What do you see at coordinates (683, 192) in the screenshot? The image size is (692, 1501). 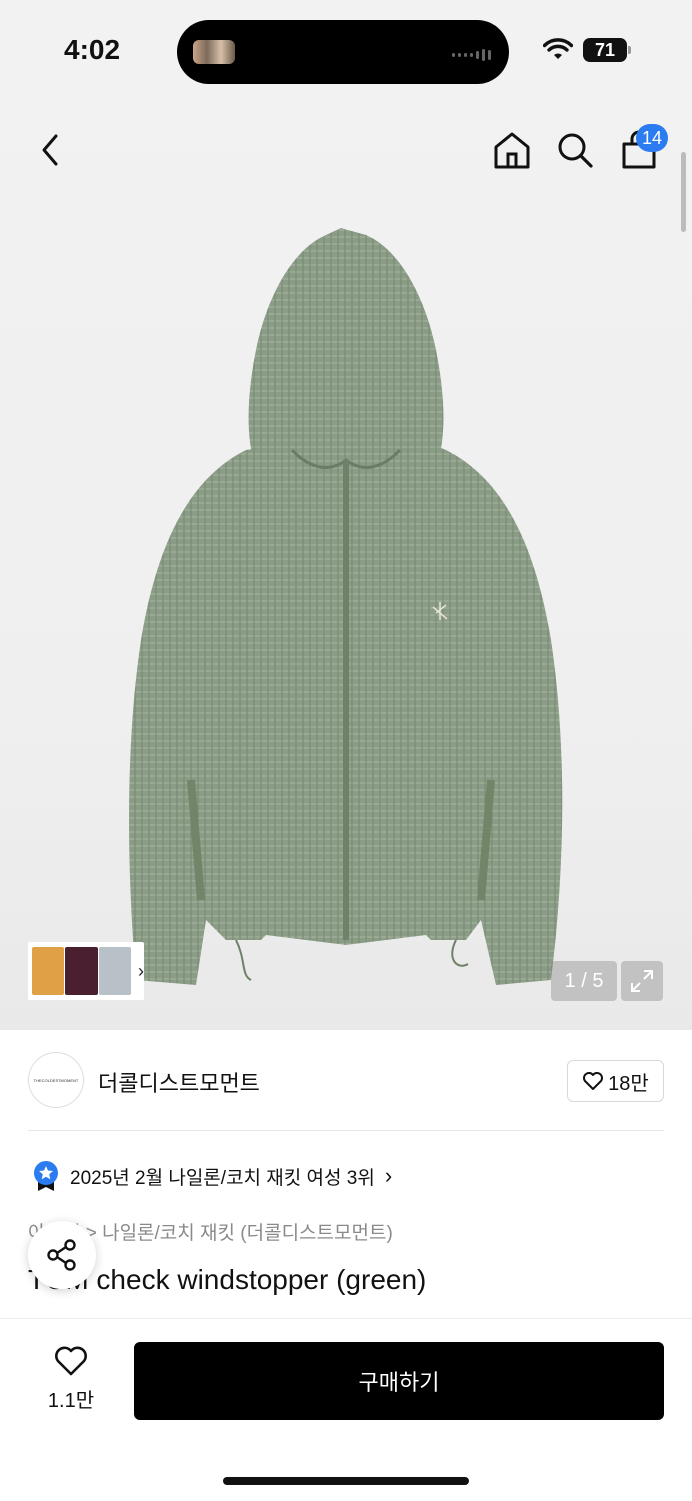 I see `scrollbar` at bounding box center [683, 192].